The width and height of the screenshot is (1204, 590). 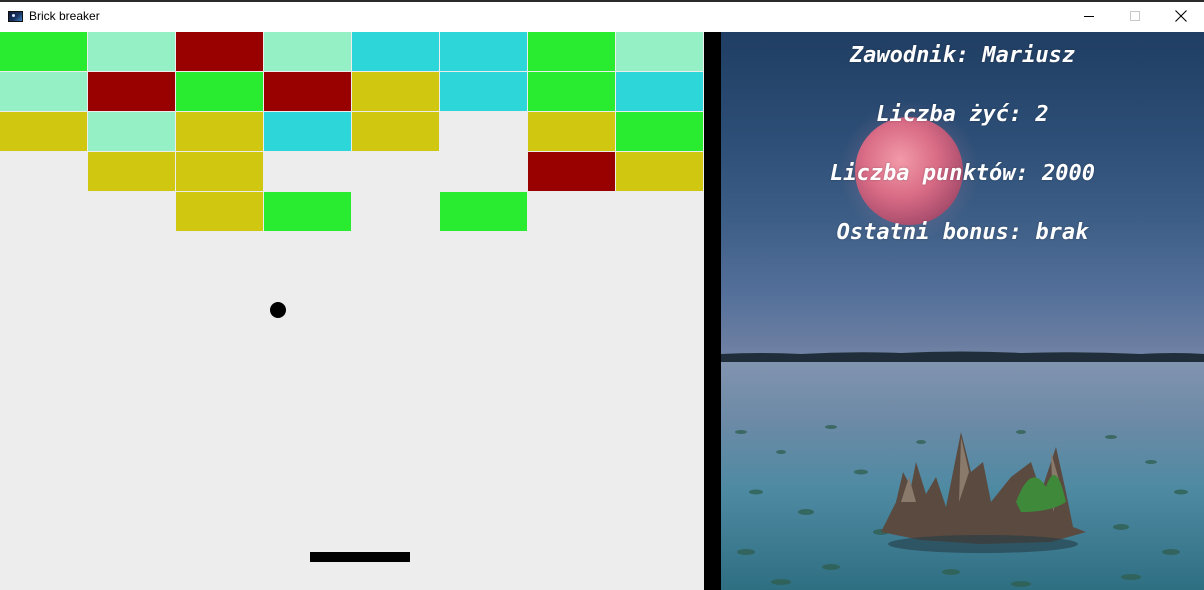 What do you see at coordinates (360, 557) in the screenshot?
I see `paddle` at bounding box center [360, 557].